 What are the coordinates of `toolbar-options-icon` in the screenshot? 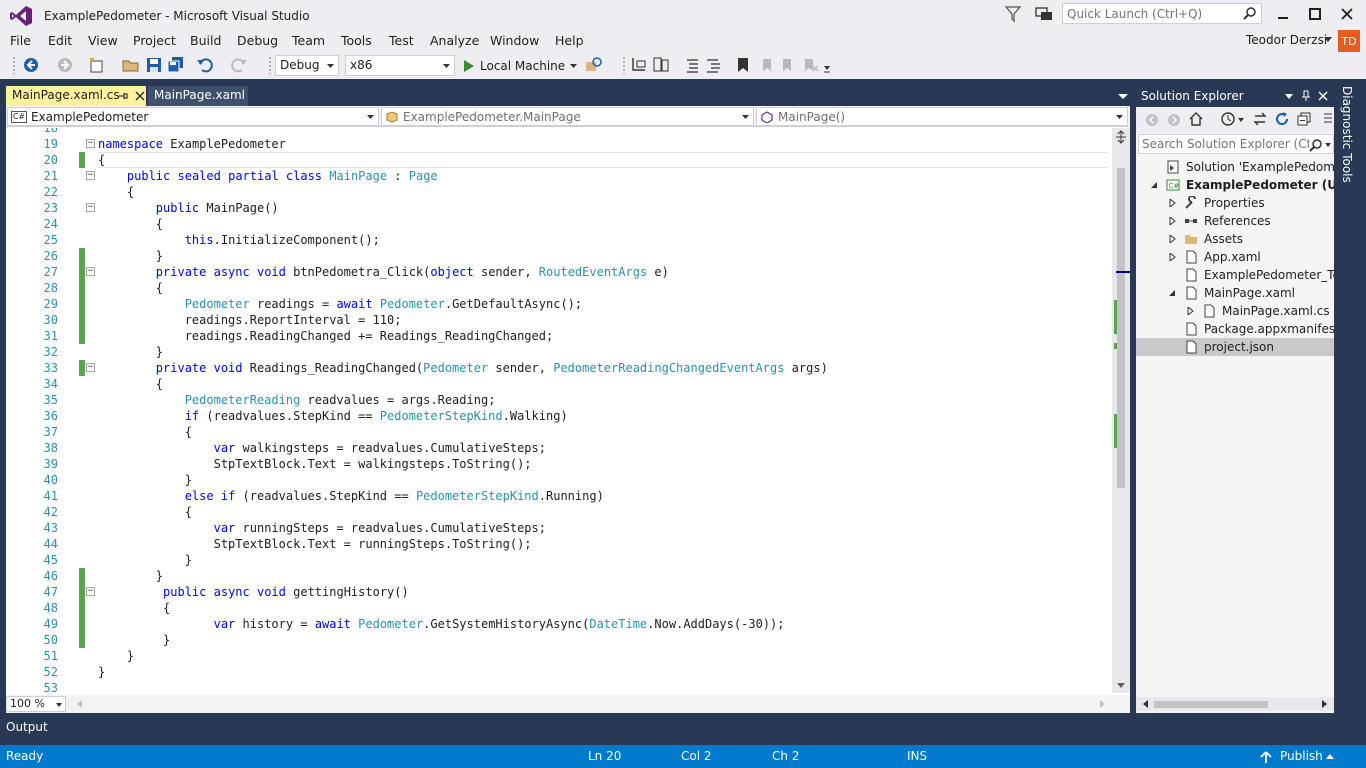 It's located at (831, 65).